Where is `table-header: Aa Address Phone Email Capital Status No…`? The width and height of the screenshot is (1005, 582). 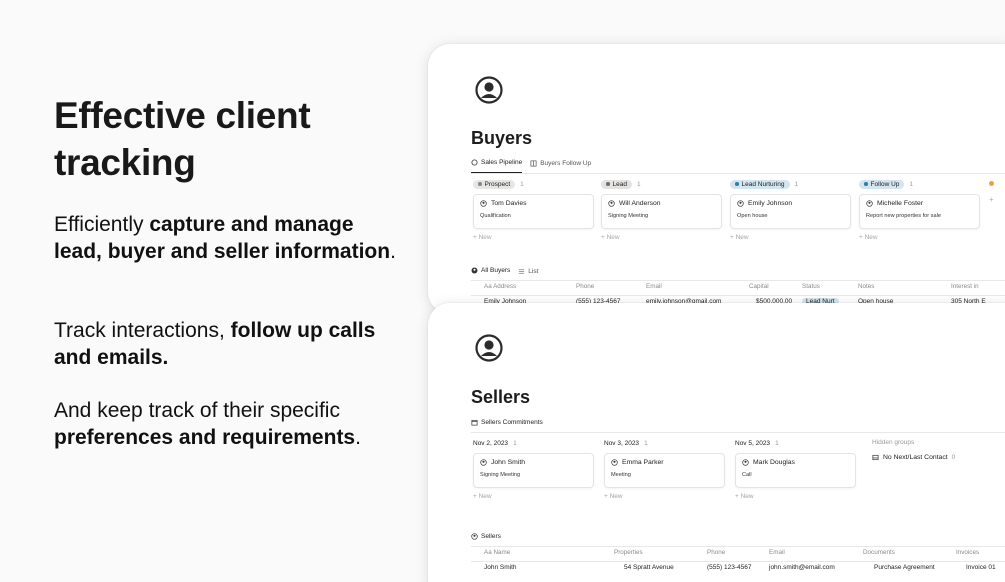 table-header: Aa Address Phone Email Capital Status No… is located at coordinates (738, 289).